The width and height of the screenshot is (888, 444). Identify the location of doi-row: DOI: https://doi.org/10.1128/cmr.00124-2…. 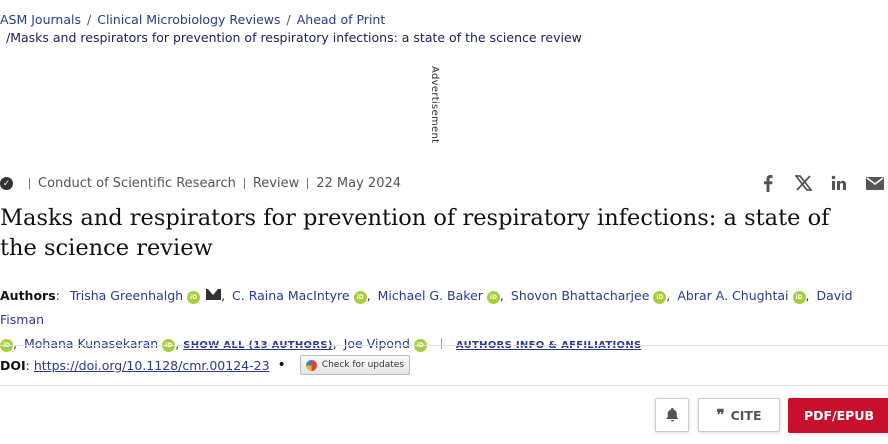
(205, 365).